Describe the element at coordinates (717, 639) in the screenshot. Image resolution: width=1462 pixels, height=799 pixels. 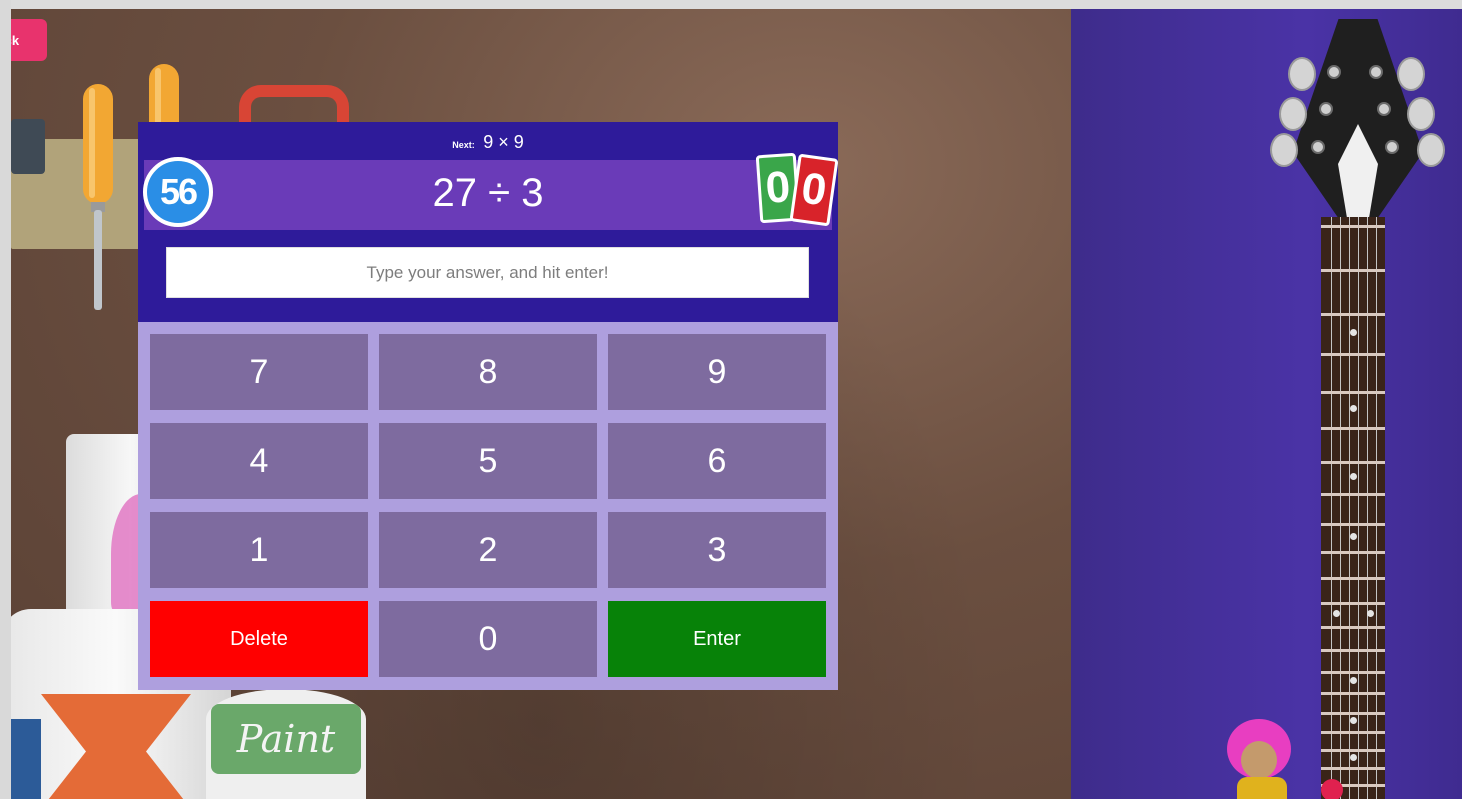
I see `enter-button: Enter` at that location.